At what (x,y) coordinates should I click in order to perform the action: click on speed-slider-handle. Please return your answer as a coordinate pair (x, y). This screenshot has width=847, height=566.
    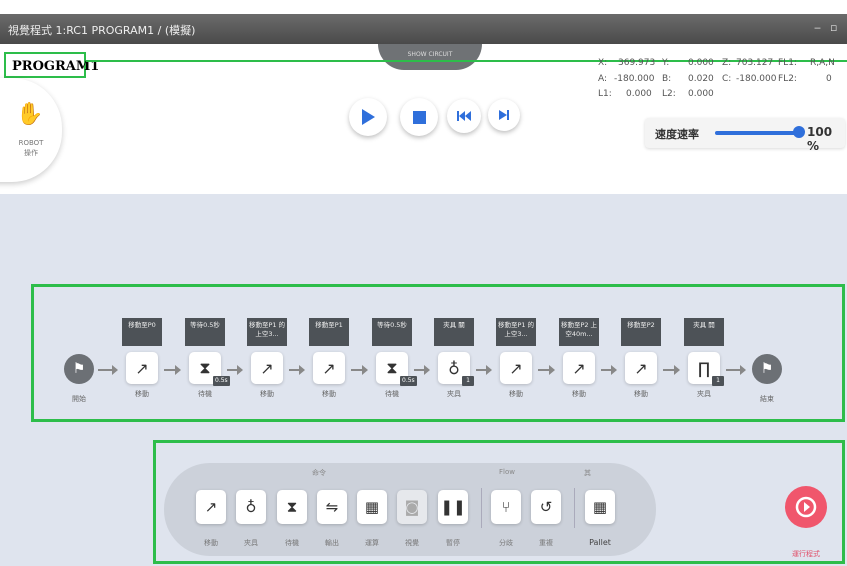
    Looking at the image, I should click on (799, 132).